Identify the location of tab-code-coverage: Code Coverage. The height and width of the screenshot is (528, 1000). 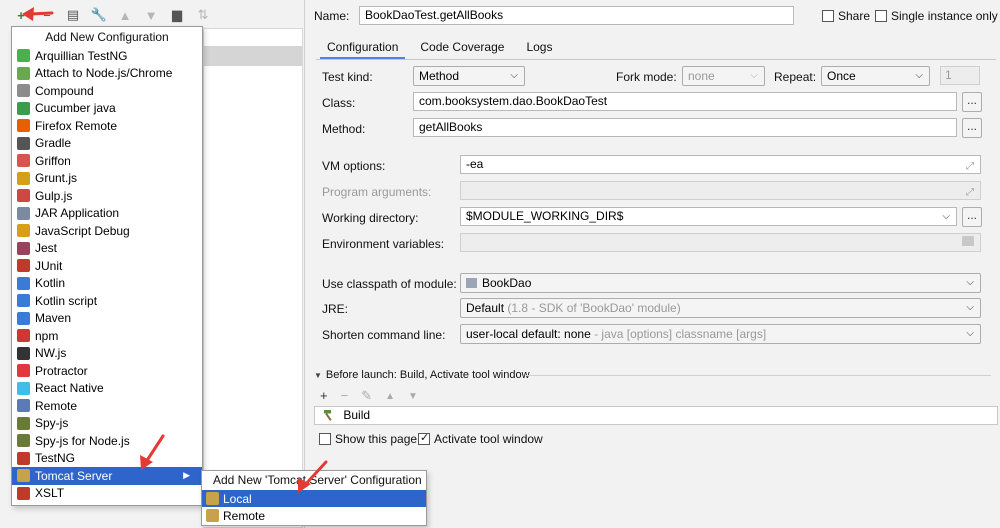
(462, 47).